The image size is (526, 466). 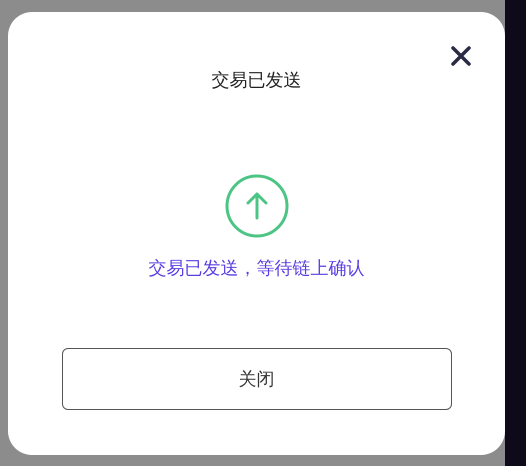 I want to click on dialog-title: 交易已发送, so click(x=257, y=81).